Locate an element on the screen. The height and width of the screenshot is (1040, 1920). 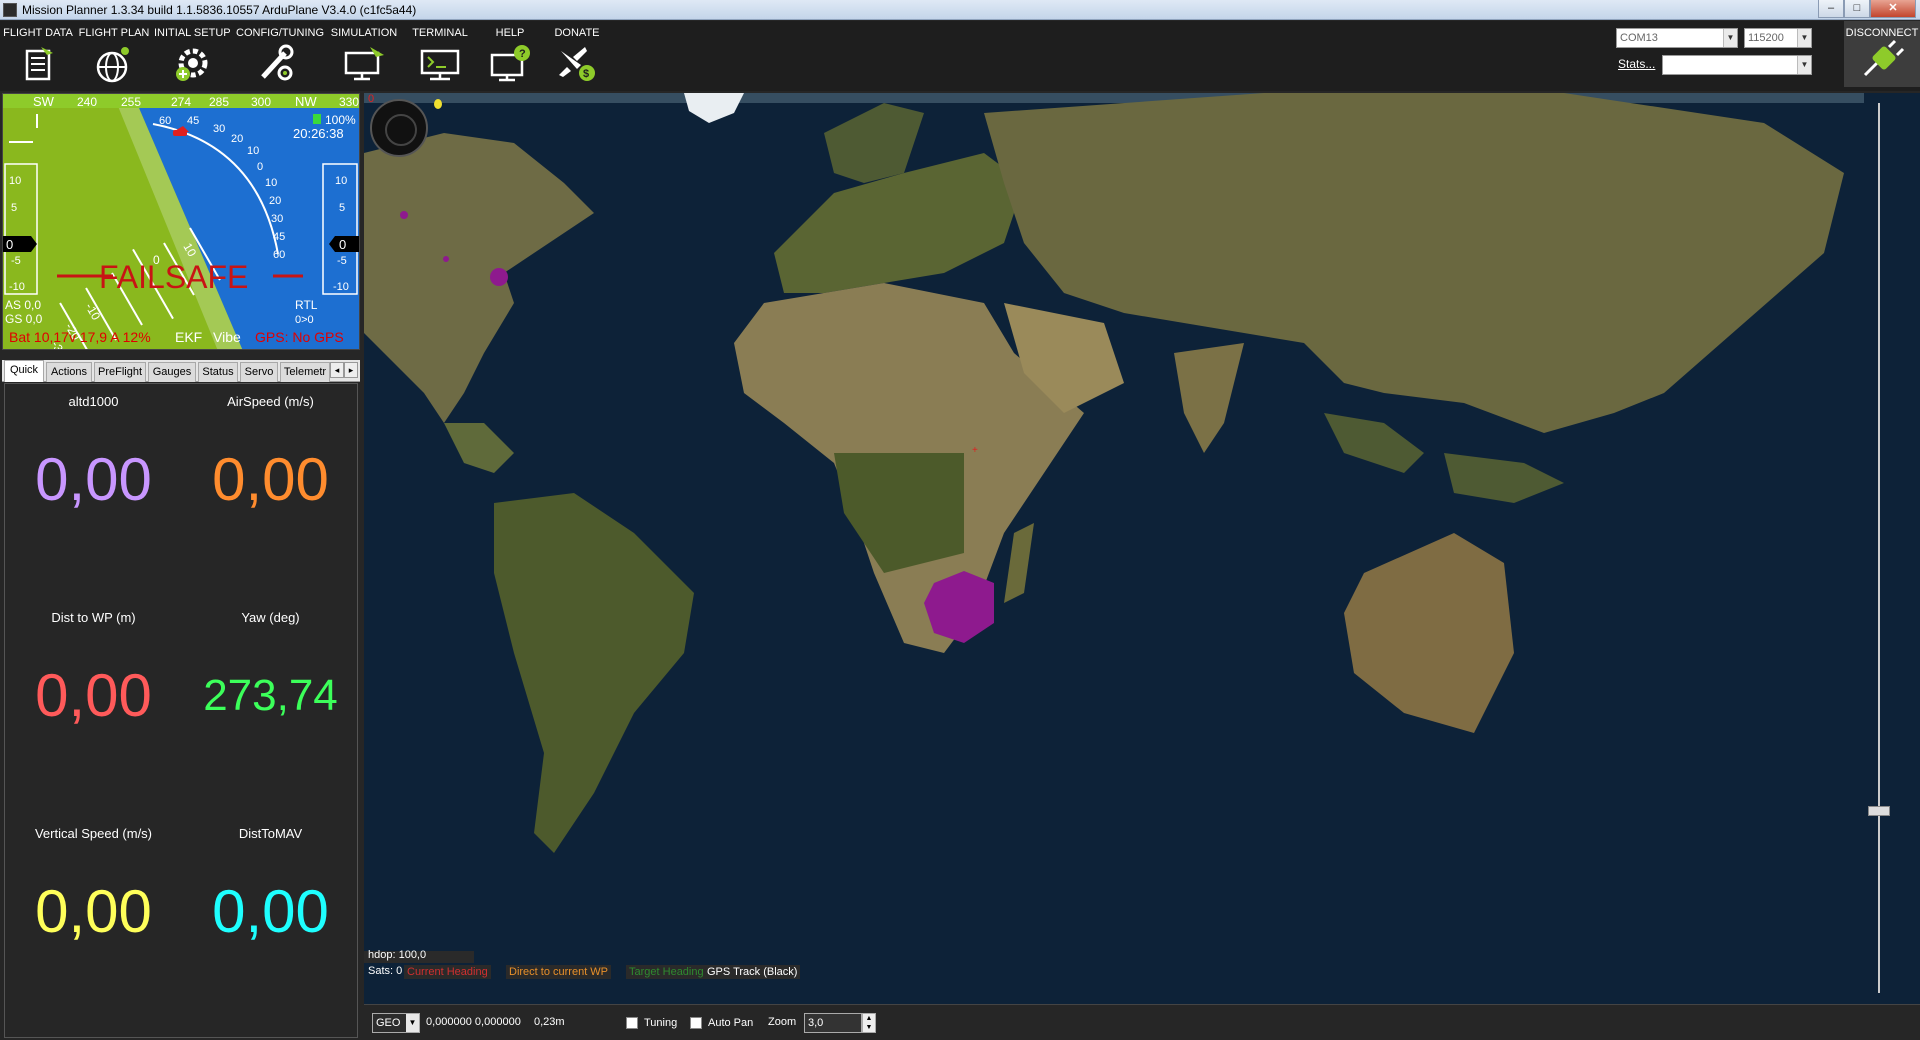
zoom-slider is located at coordinates (1879, 548).